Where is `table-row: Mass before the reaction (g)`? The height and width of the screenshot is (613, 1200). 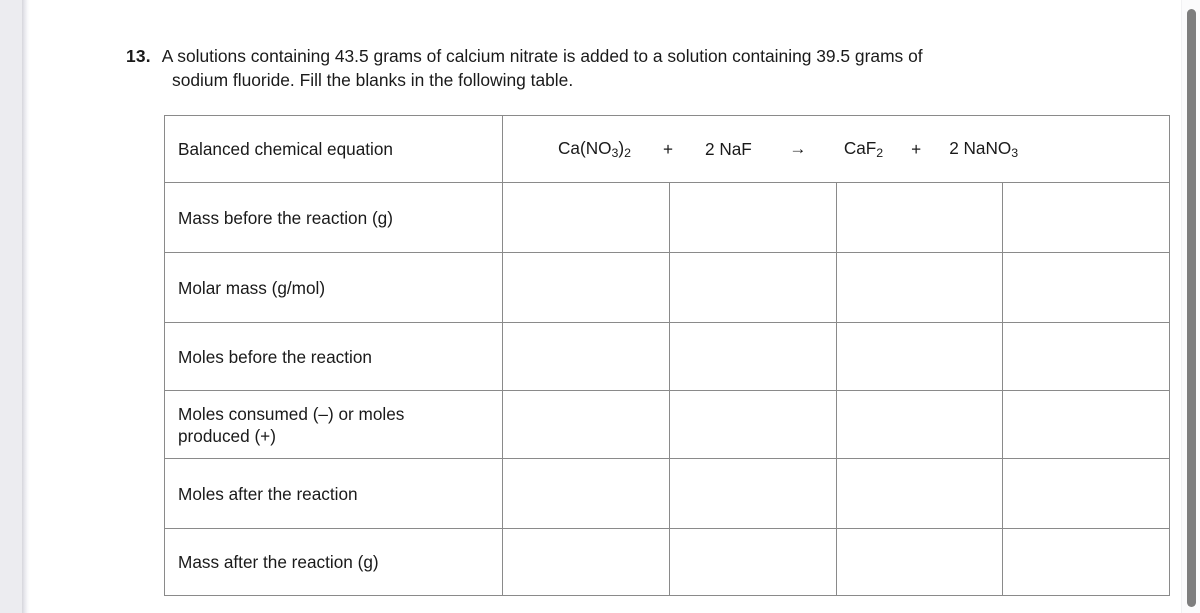 table-row: Mass before the reaction (g) is located at coordinates (667, 217).